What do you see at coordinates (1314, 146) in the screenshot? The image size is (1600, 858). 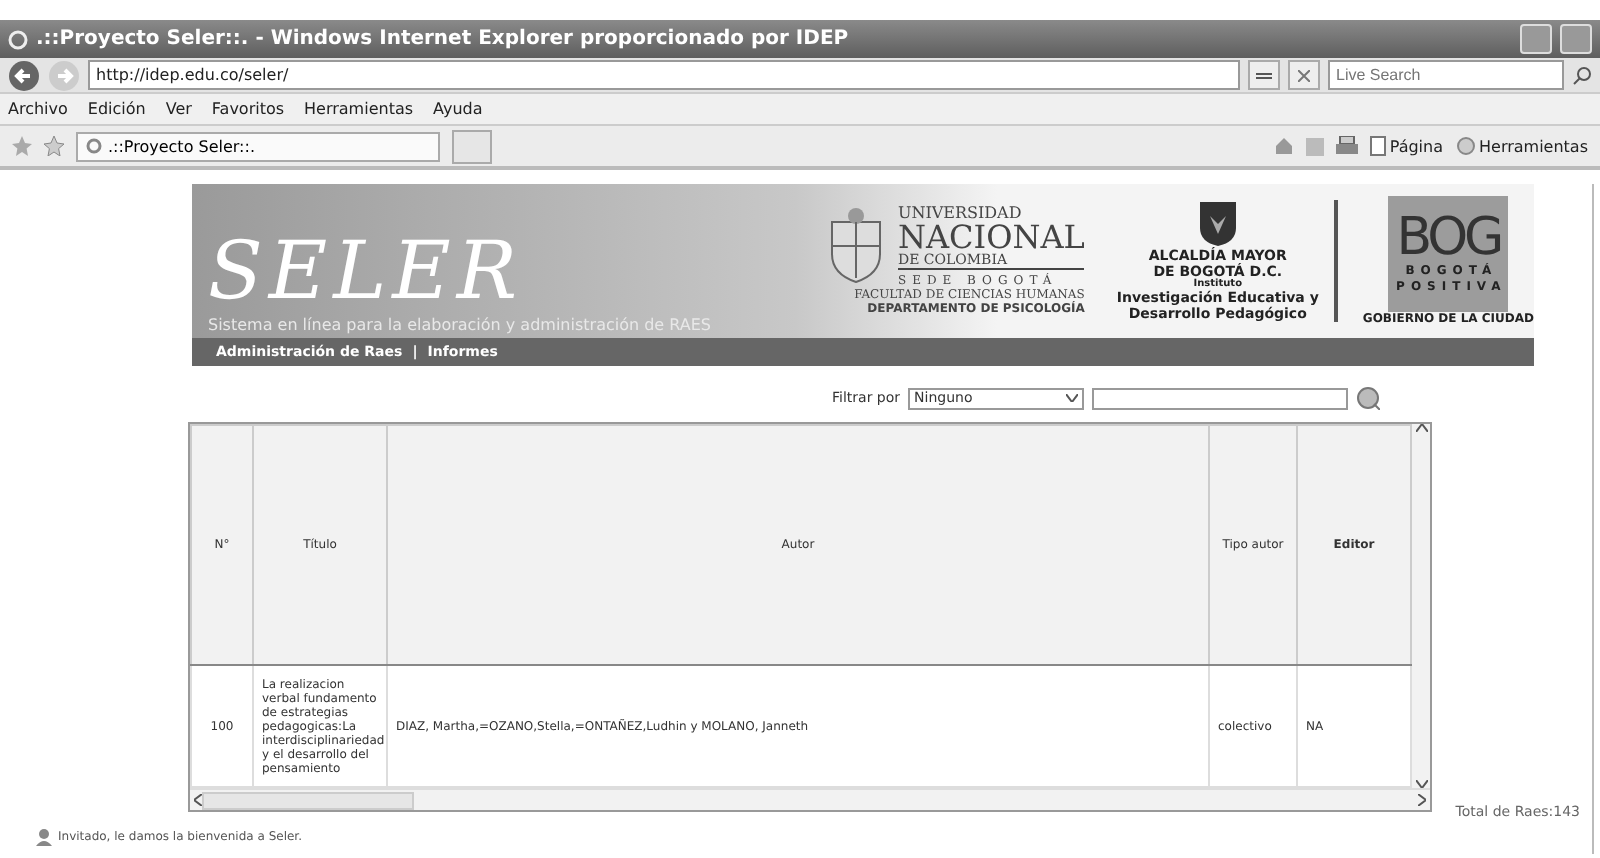 I see `feed-icon` at bounding box center [1314, 146].